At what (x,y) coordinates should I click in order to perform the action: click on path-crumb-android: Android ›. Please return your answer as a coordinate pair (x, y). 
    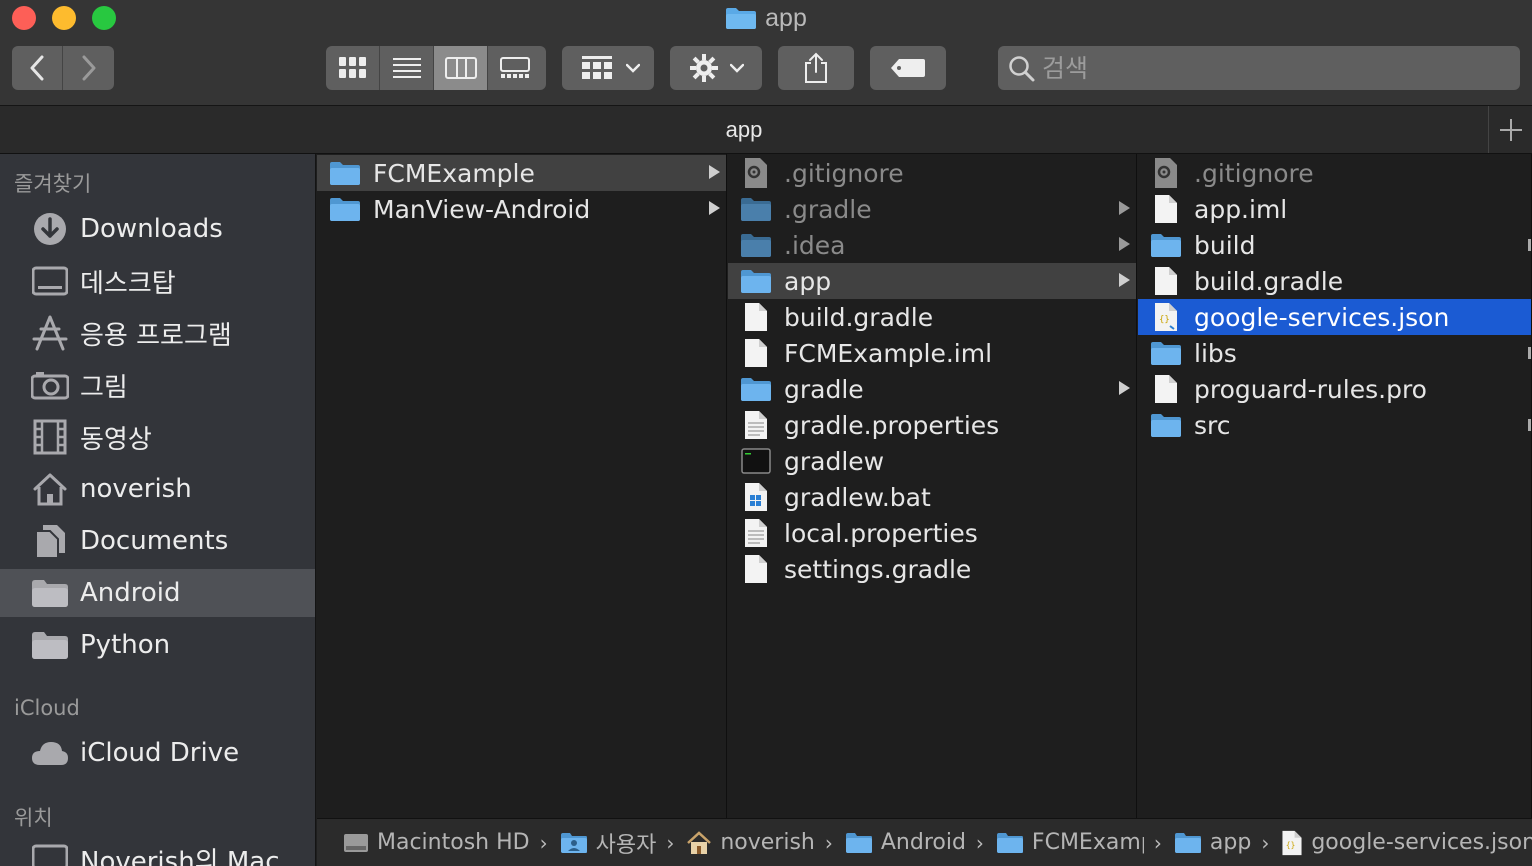
    Looking at the image, I should click on (920, 842).